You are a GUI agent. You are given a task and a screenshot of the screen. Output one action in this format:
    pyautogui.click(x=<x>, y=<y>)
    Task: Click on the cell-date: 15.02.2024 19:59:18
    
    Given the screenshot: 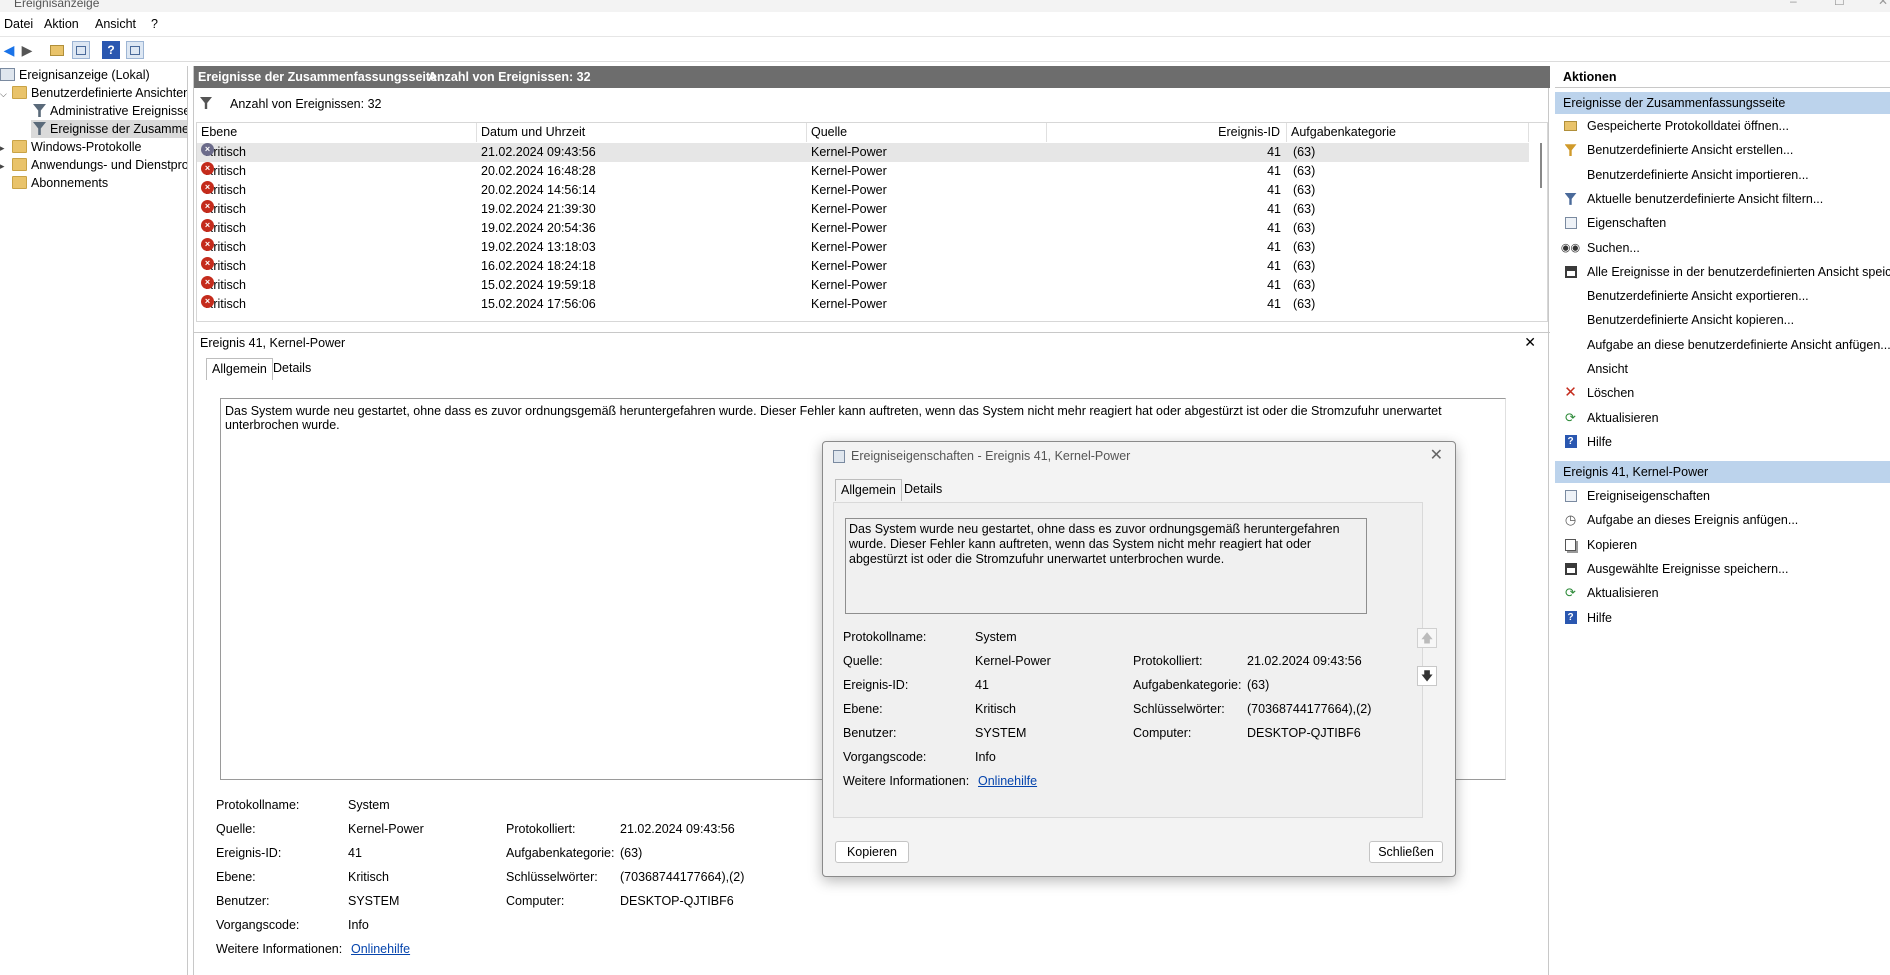 What is the action you would take?
    pyautogui.click(x=538, y=285)
    